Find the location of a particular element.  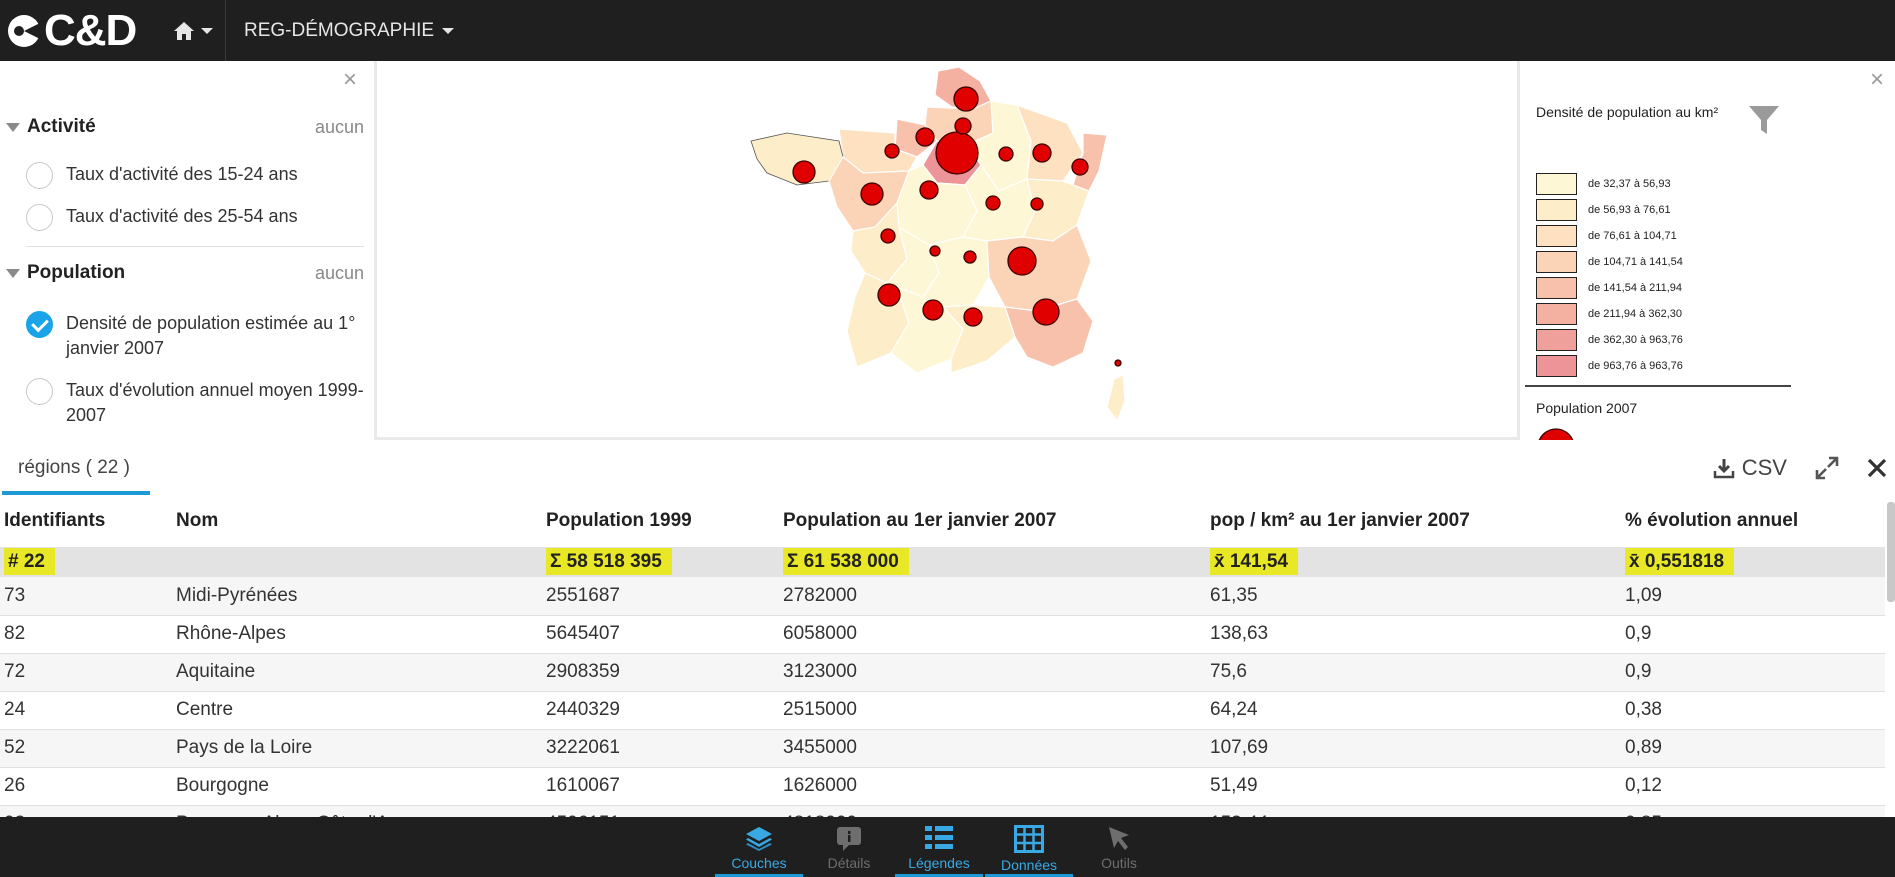

home-menu-button is located at coordinates (193, 30).